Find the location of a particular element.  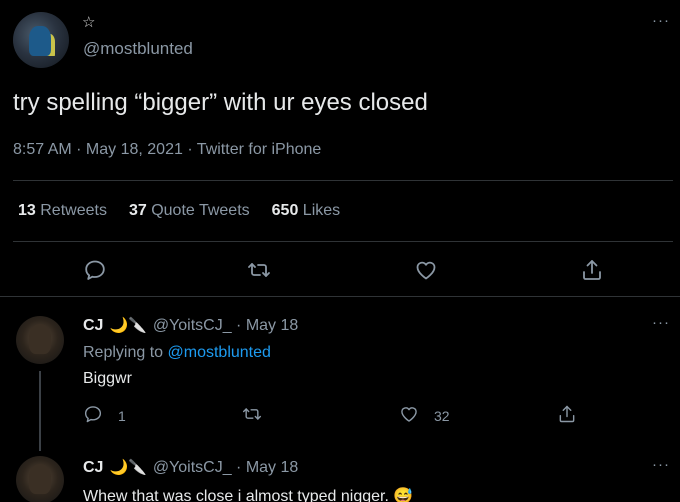

author-handle: @mostblunted is located at coordinates (138, 49).